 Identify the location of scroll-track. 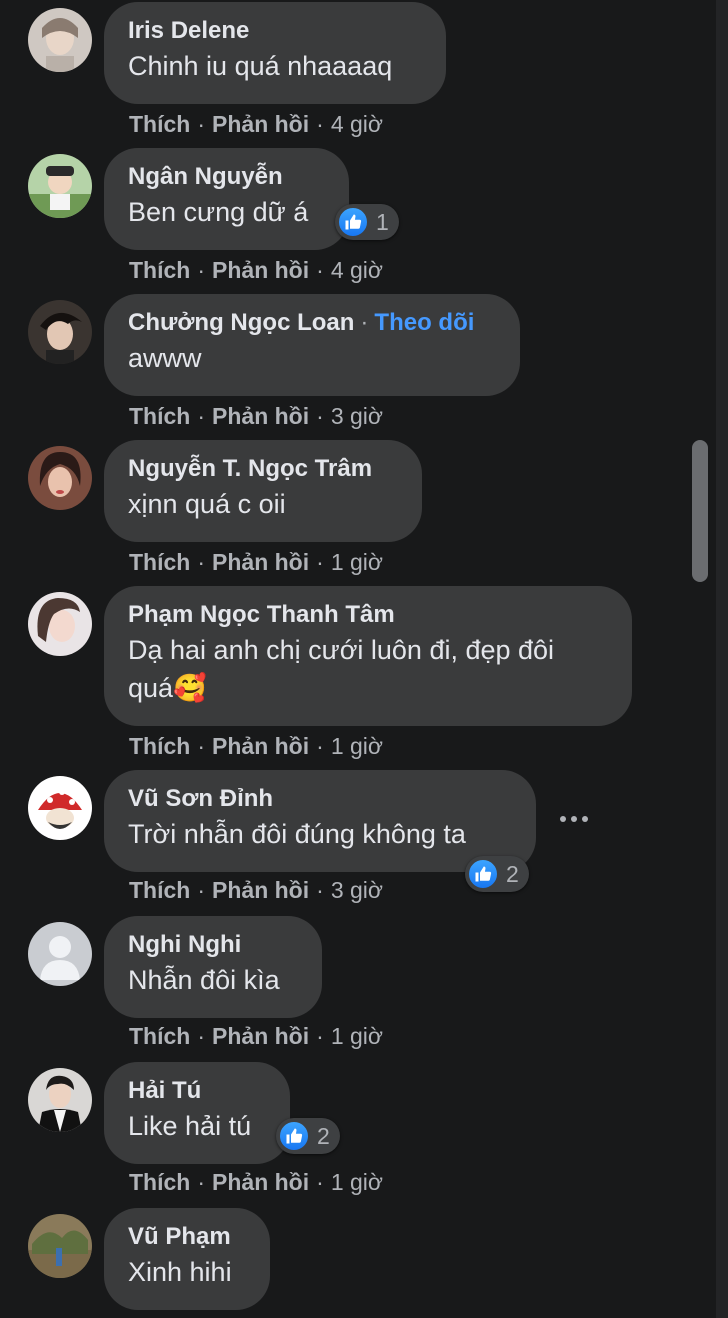
(722, 659).